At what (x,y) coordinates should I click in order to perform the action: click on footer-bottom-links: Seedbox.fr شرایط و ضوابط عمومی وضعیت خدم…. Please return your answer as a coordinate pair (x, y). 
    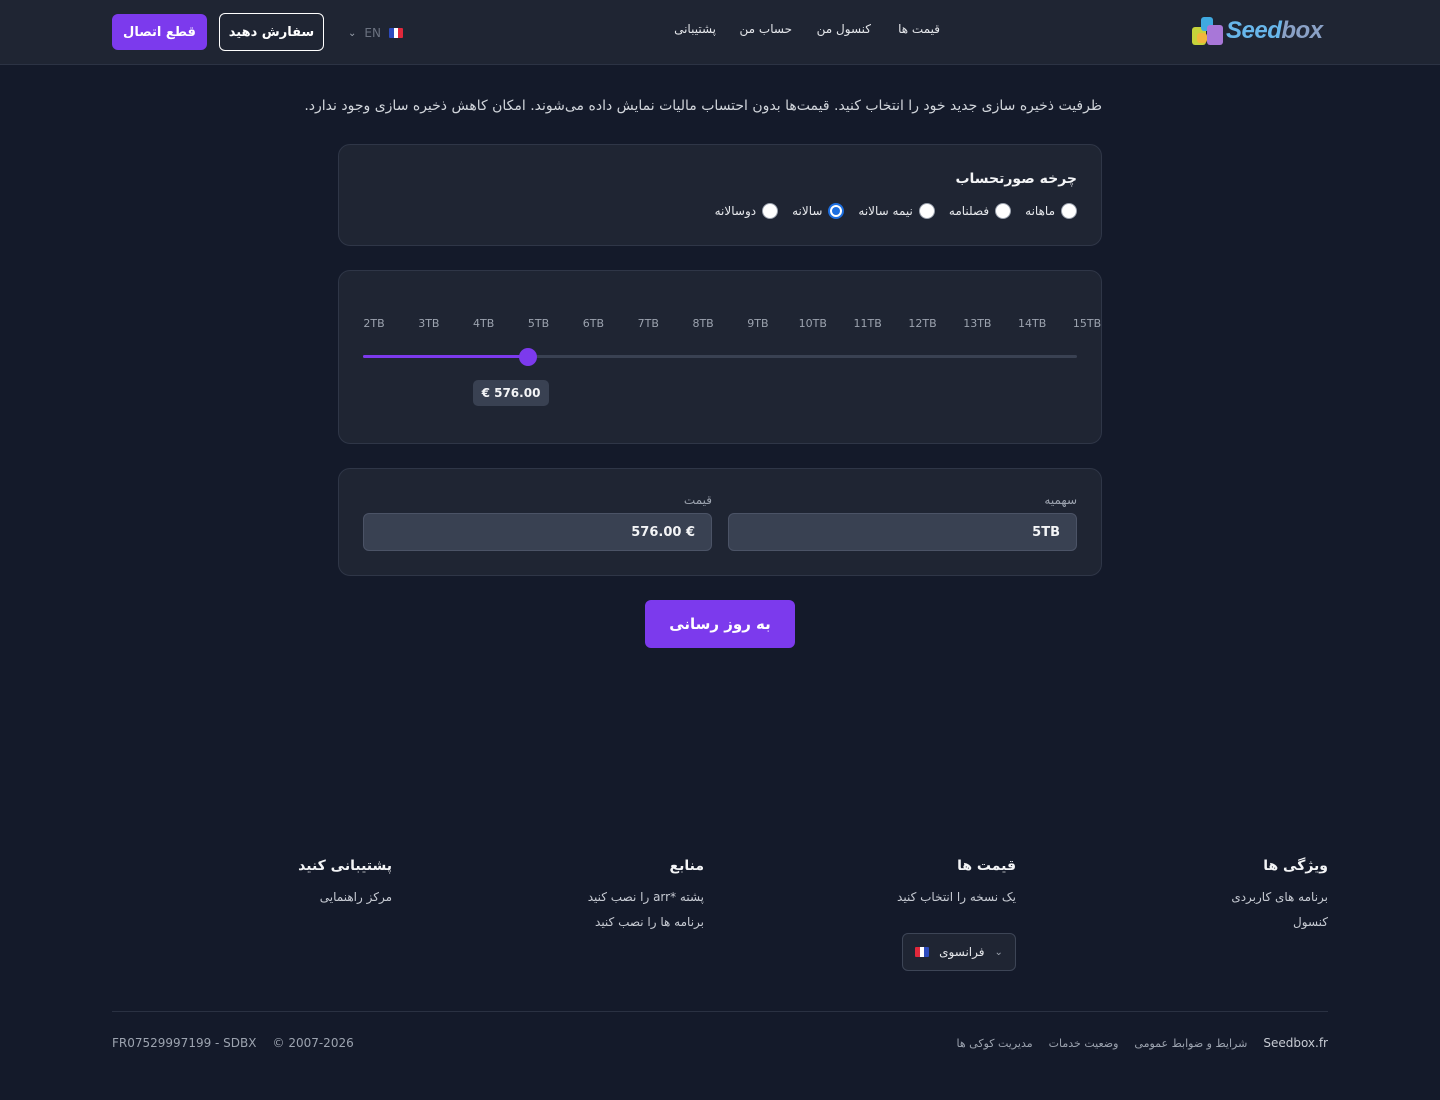
    Looking at the image, I should click on (1142, 1043).